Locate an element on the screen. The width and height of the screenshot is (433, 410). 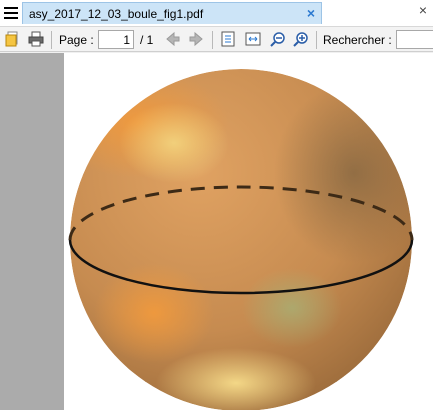
page-number-input is located at coordinates (116, 39).